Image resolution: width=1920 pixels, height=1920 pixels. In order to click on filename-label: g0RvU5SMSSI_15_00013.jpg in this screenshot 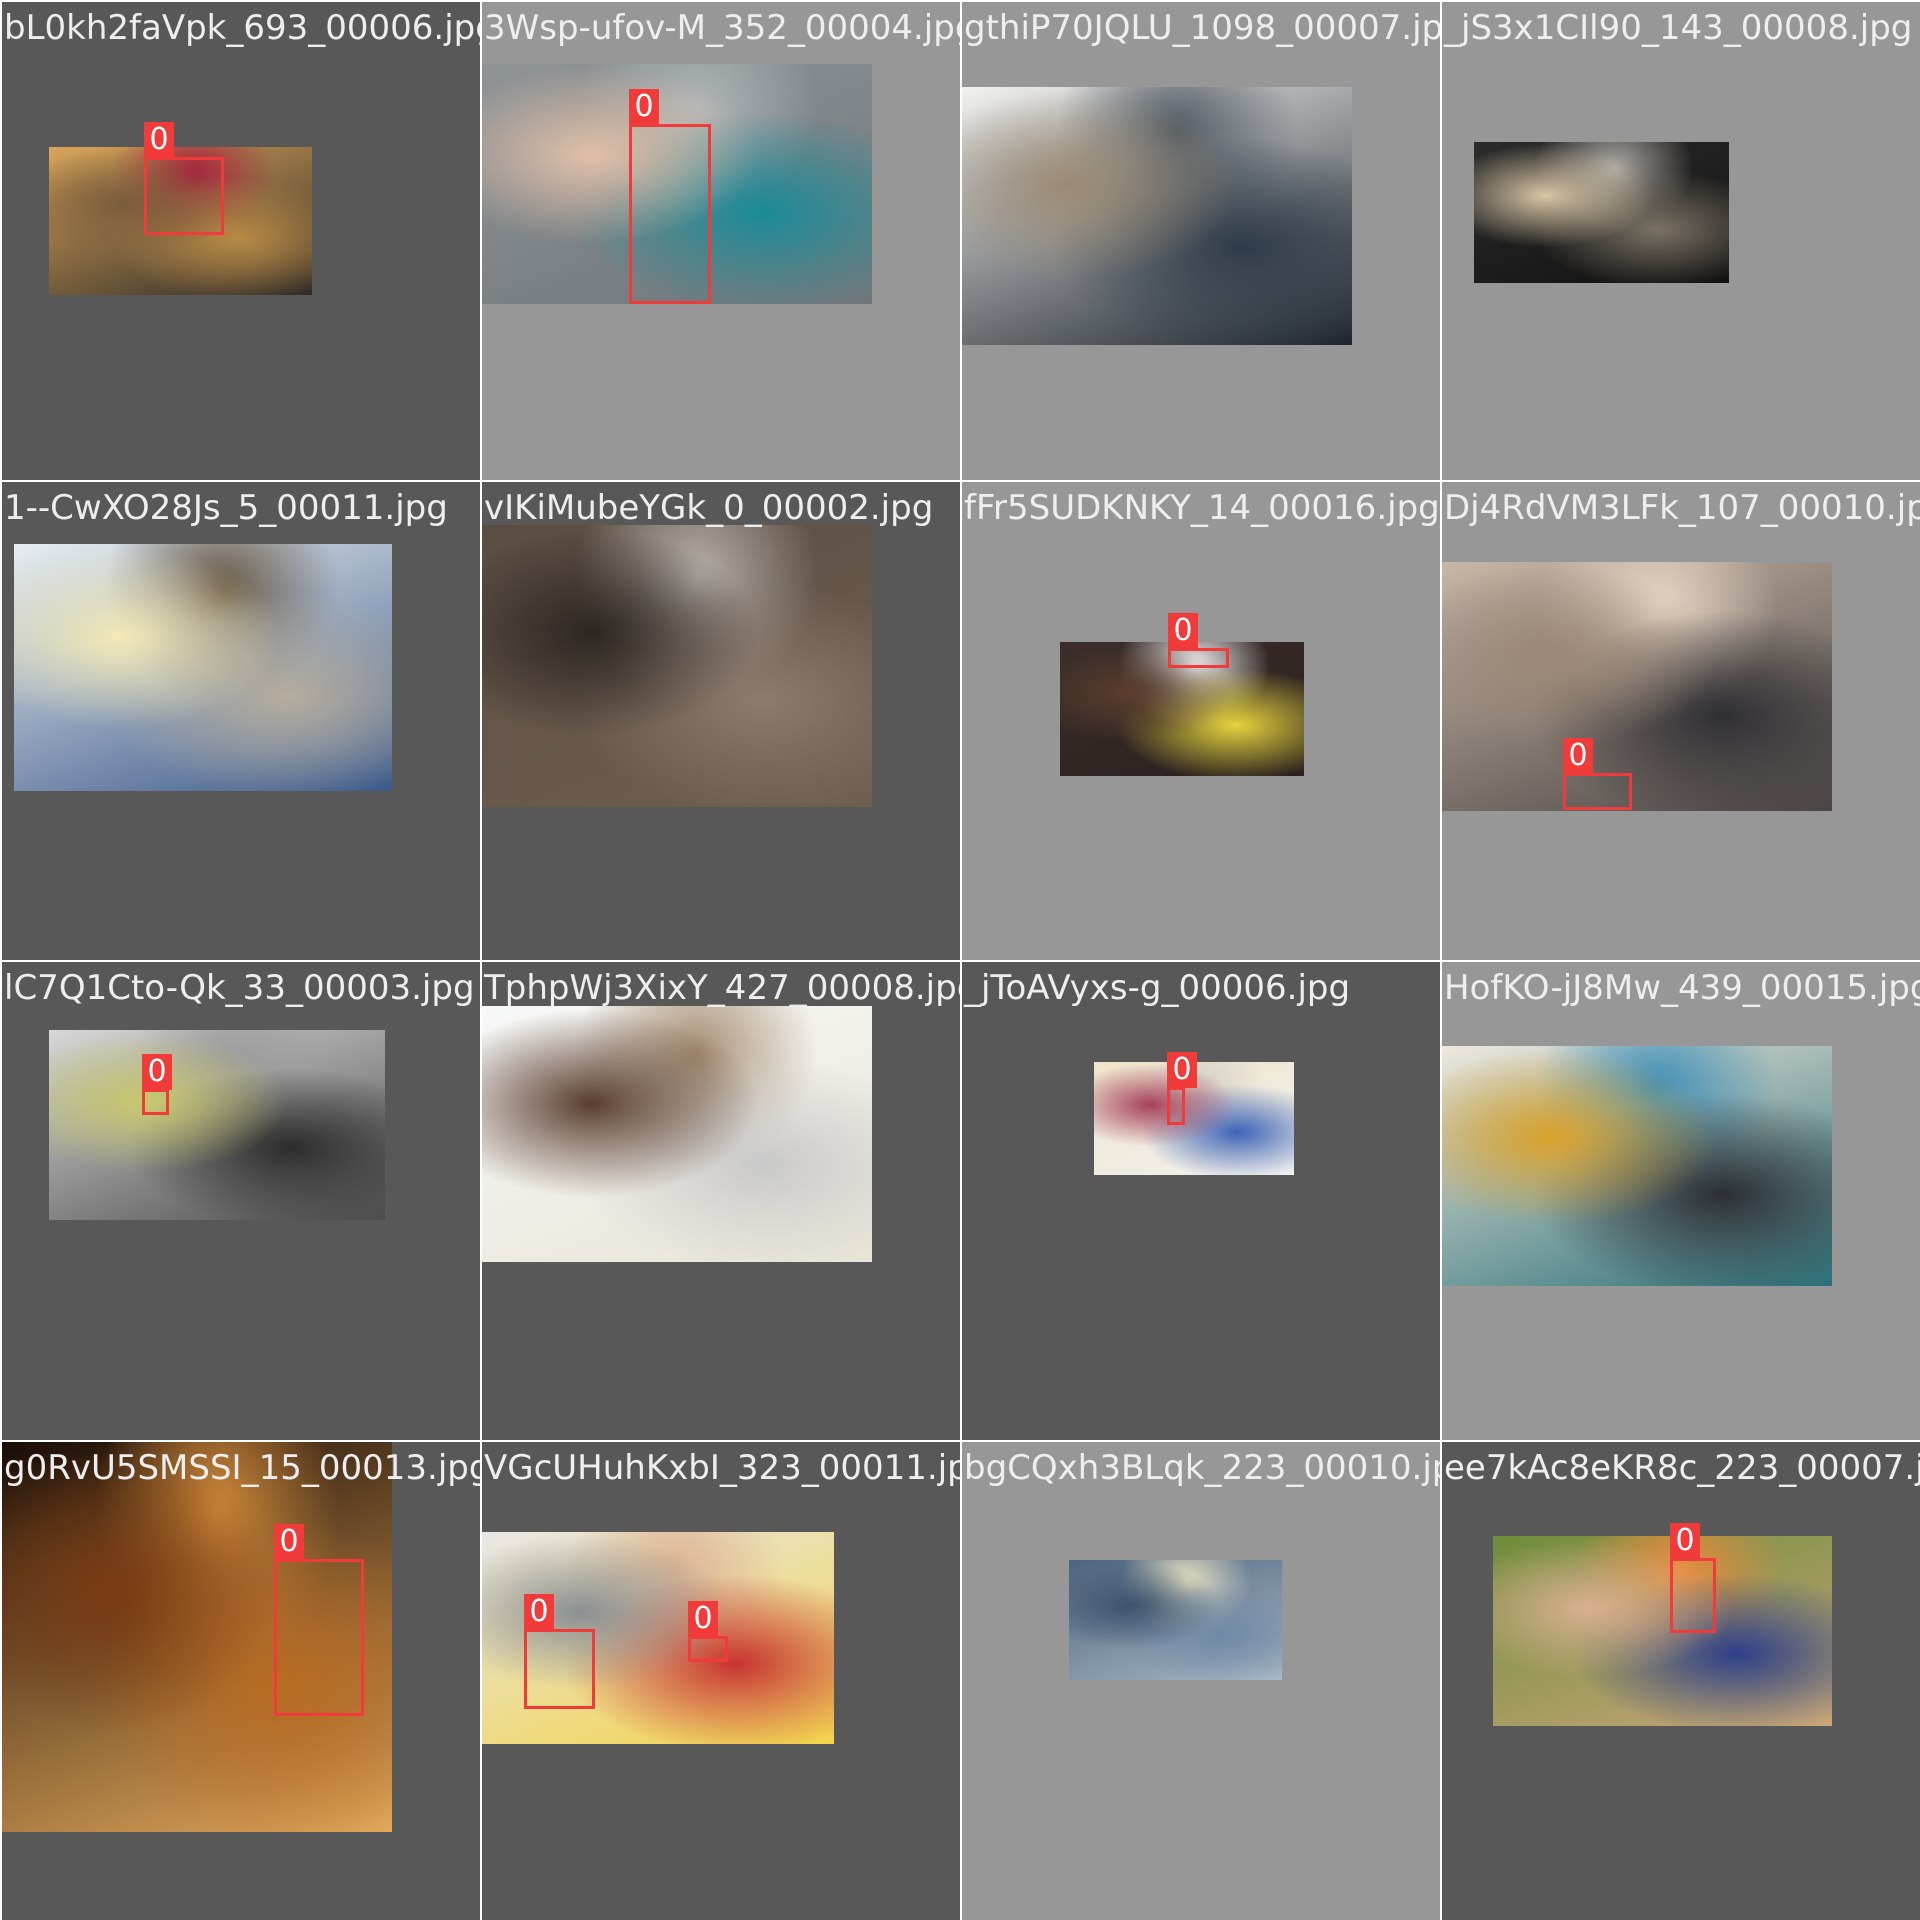, I will do `click(242, 1468)`.